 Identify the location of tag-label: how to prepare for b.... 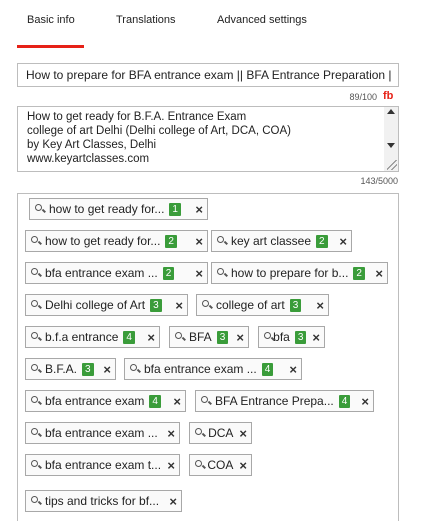
(290, 273).